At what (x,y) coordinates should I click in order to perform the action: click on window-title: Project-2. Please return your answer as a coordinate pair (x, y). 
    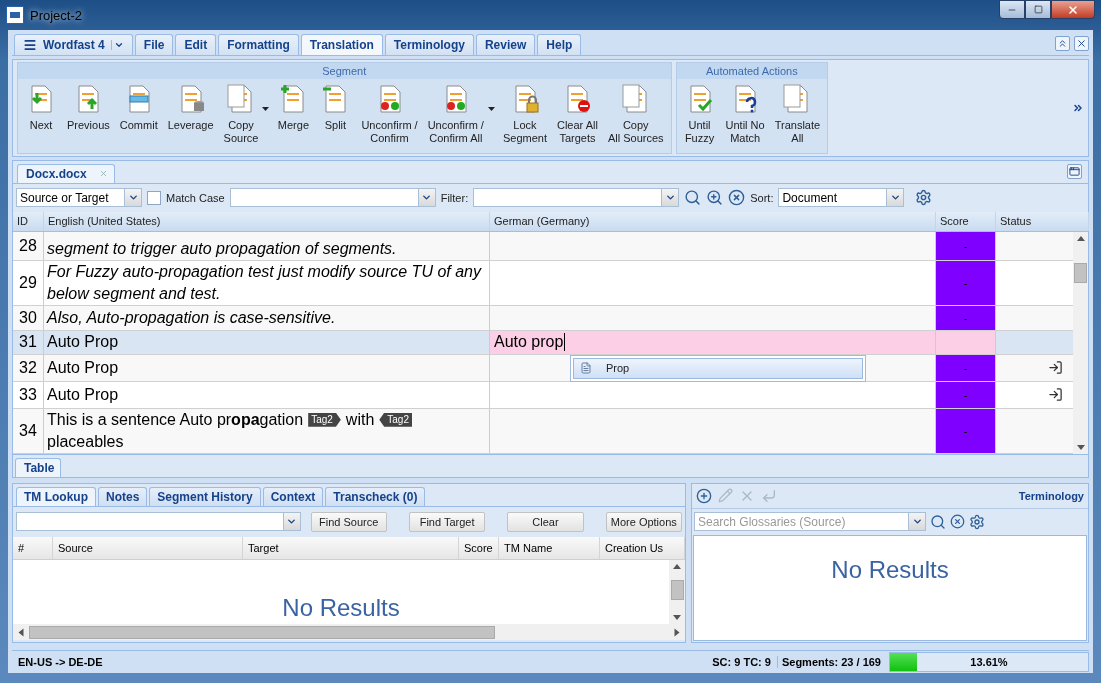
    Looking at the image, I should click on (57, 15).